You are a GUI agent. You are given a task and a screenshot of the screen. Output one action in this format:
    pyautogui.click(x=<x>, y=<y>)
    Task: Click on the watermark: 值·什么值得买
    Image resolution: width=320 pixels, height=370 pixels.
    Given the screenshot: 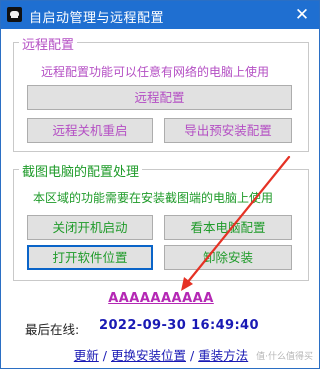 What is the action you would take?
    pyautogui.click(x=284, y=357)
    